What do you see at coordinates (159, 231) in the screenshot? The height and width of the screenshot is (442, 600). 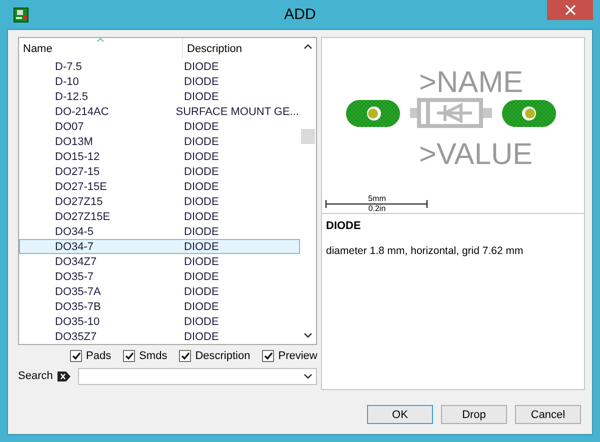 I see `list-row: DO34-5 DIODE` at bounding box center [159, 231].